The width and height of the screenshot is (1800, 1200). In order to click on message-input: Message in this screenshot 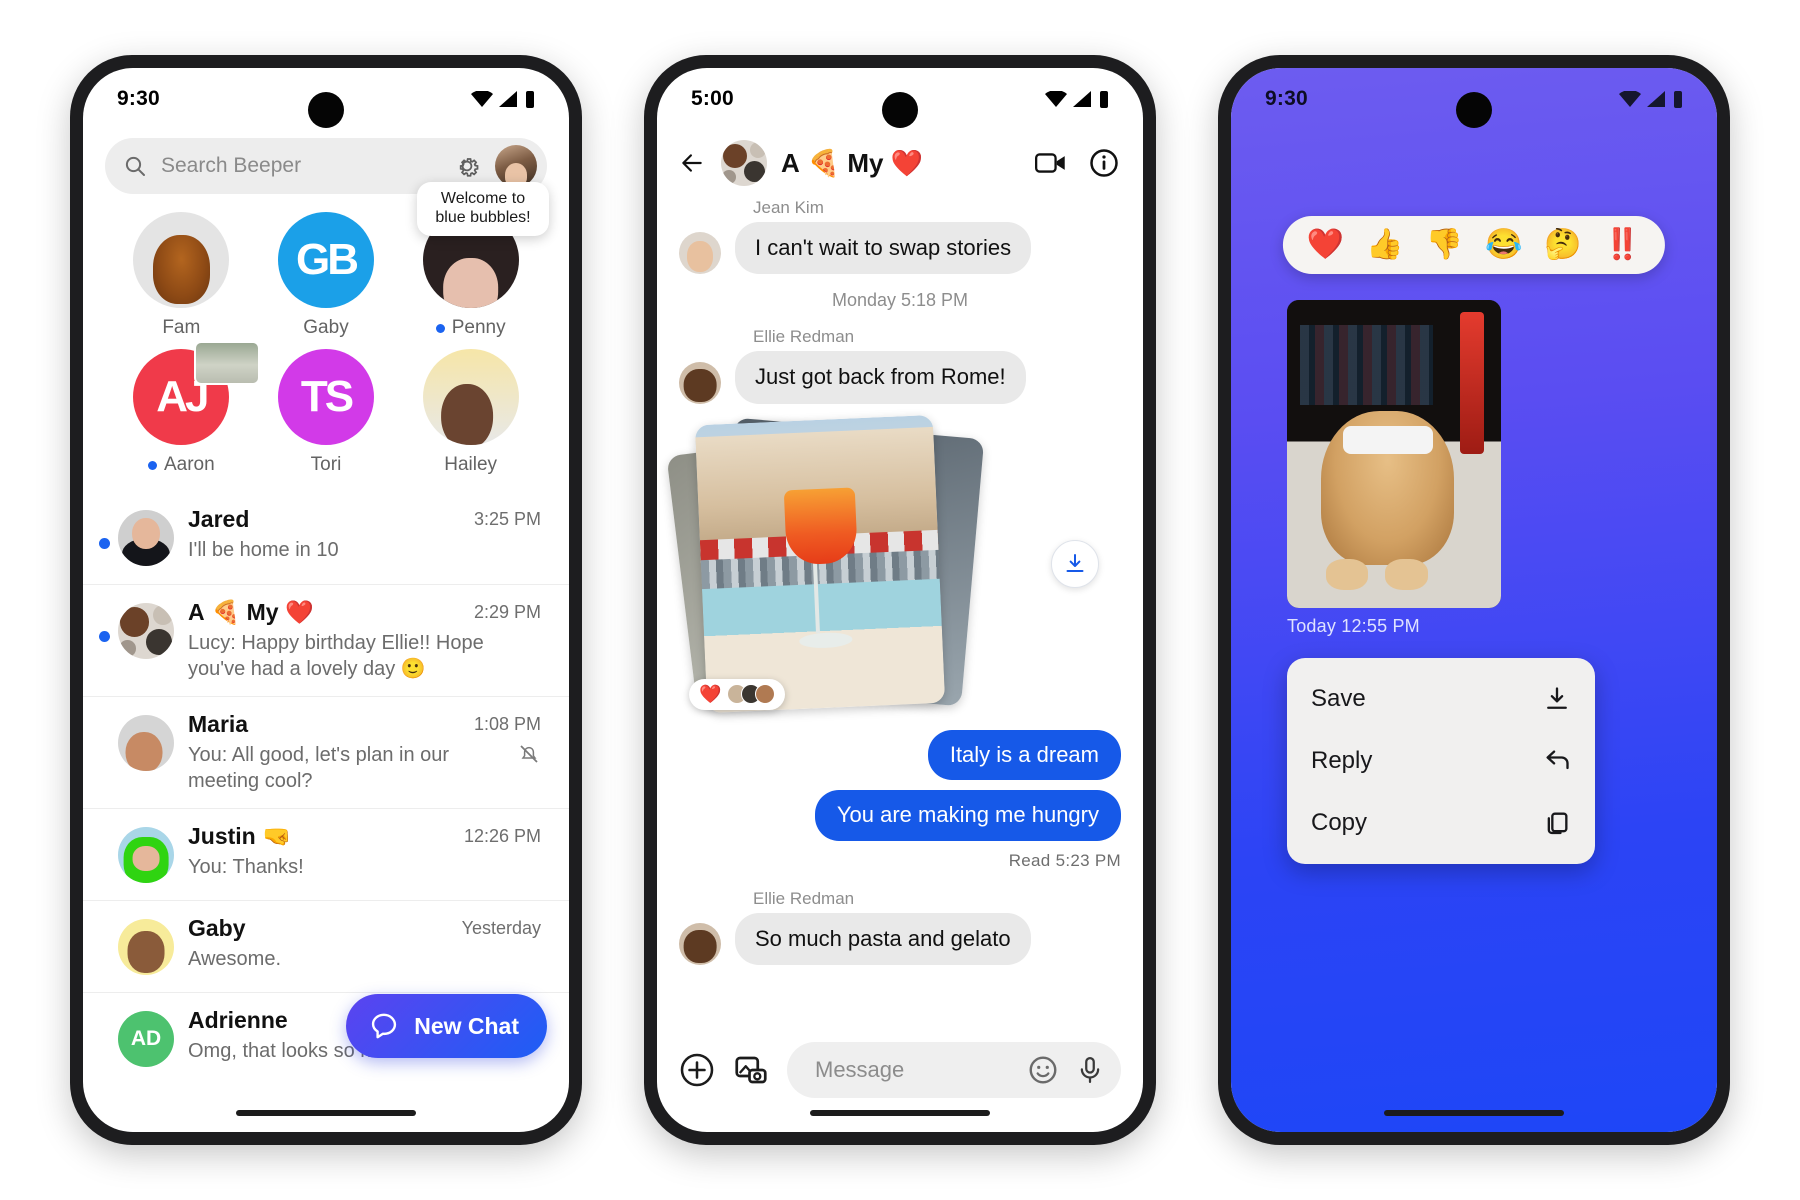, I will do `click(954, 1070)`.